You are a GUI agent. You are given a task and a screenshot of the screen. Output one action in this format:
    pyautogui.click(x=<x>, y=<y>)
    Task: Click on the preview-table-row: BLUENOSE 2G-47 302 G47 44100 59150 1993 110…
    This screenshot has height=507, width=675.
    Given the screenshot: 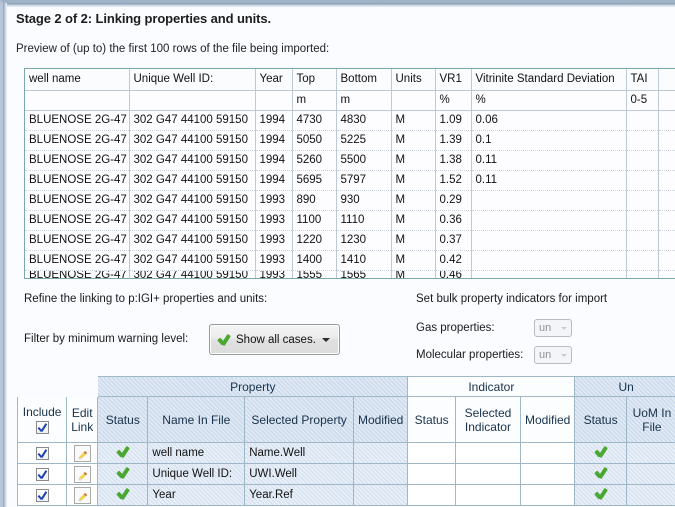 What is the action you would take?
    pyautogui.click(x=350, y=220)
    